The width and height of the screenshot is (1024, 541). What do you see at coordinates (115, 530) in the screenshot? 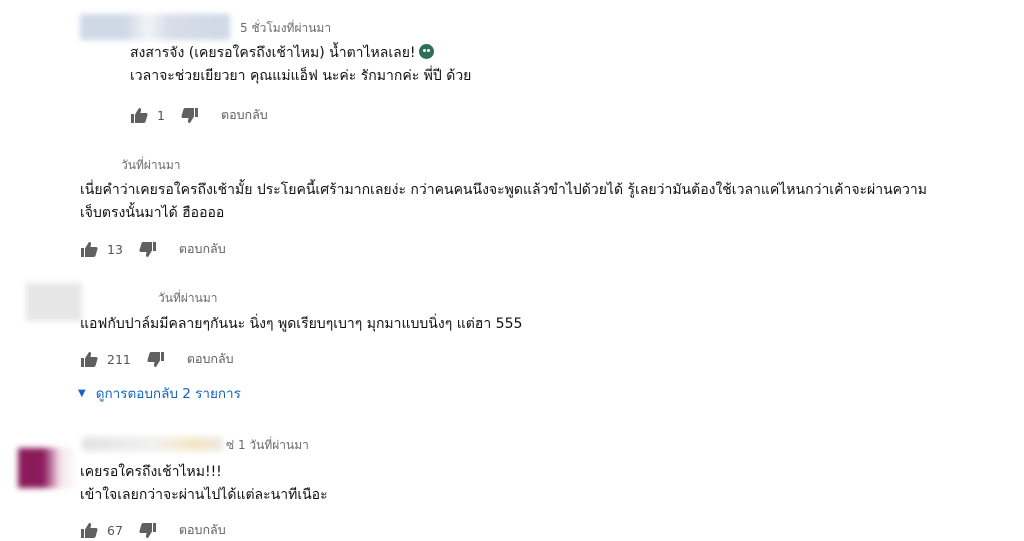
I see `like-count: 67` at bounding box center [115, 530].